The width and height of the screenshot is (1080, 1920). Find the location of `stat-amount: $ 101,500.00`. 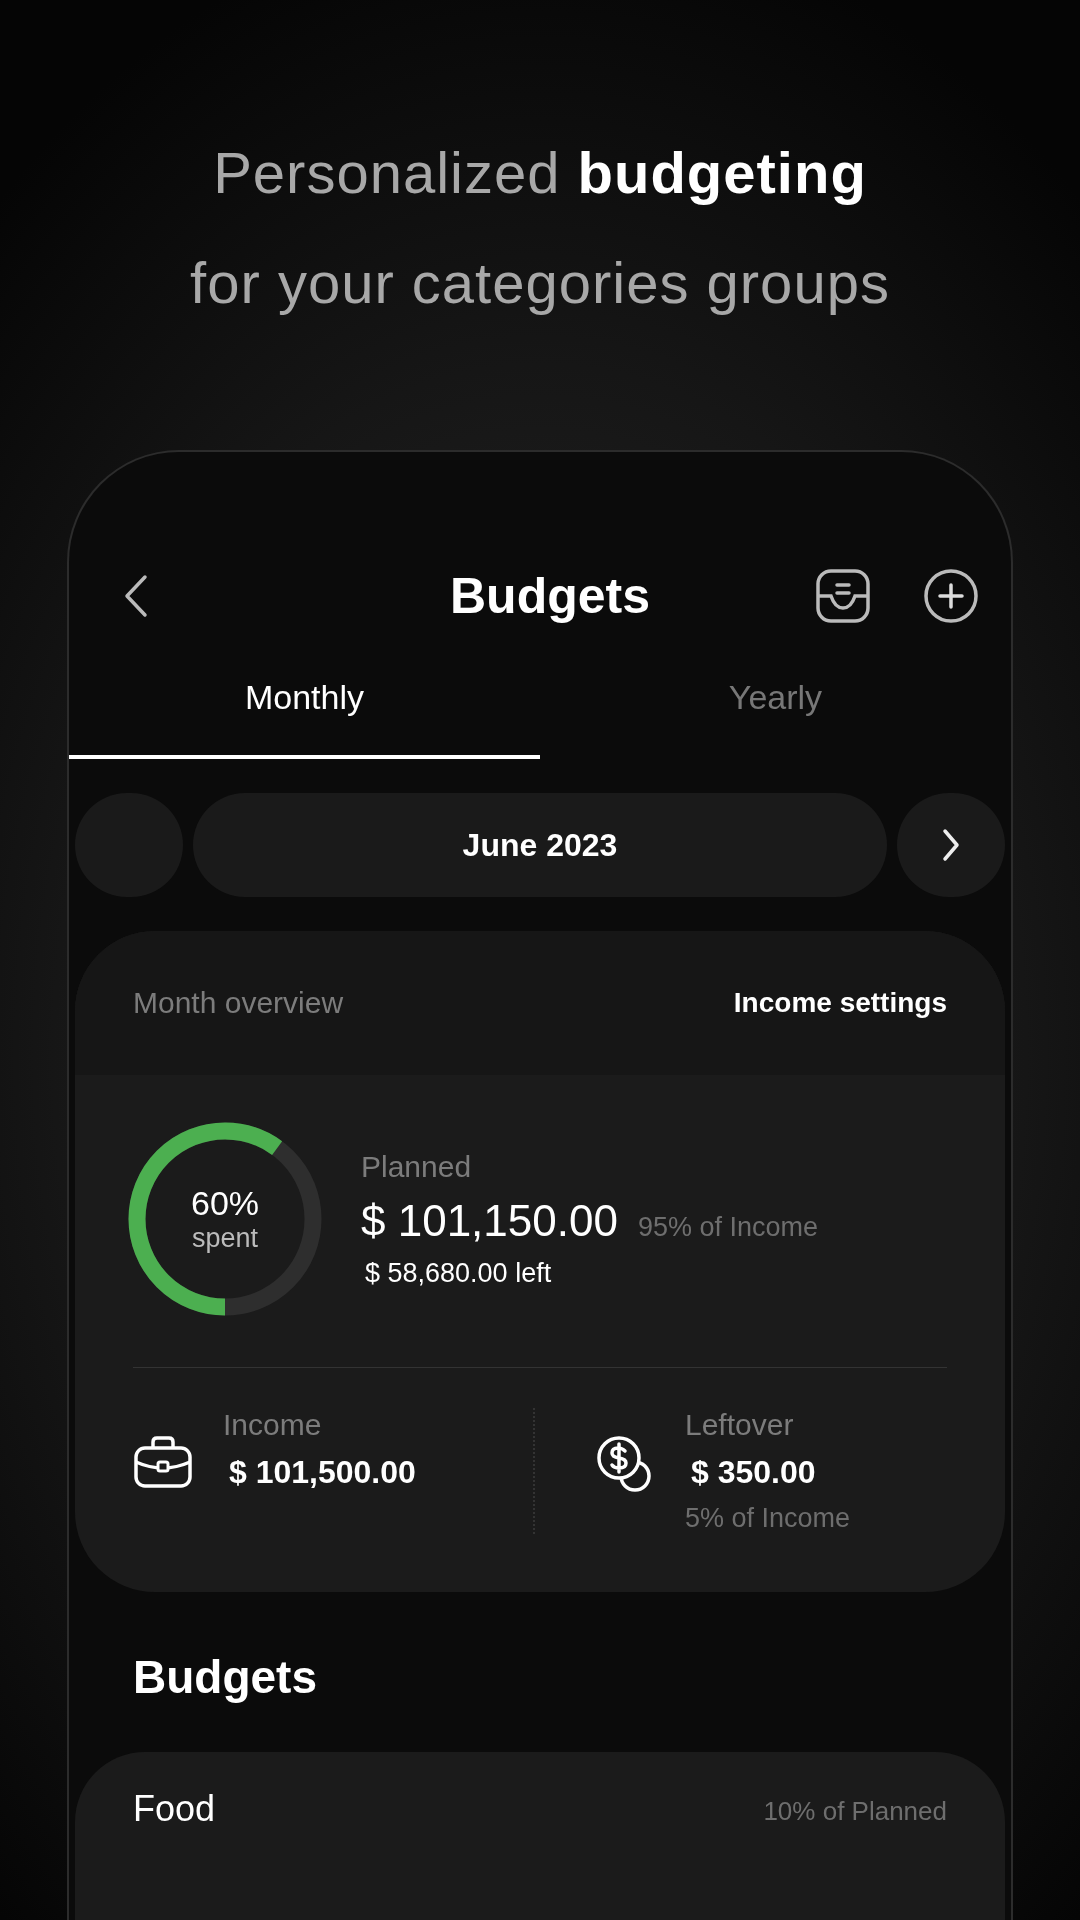

stat-amount: $ 101,500.00 is located at coordinates (322, 1472).